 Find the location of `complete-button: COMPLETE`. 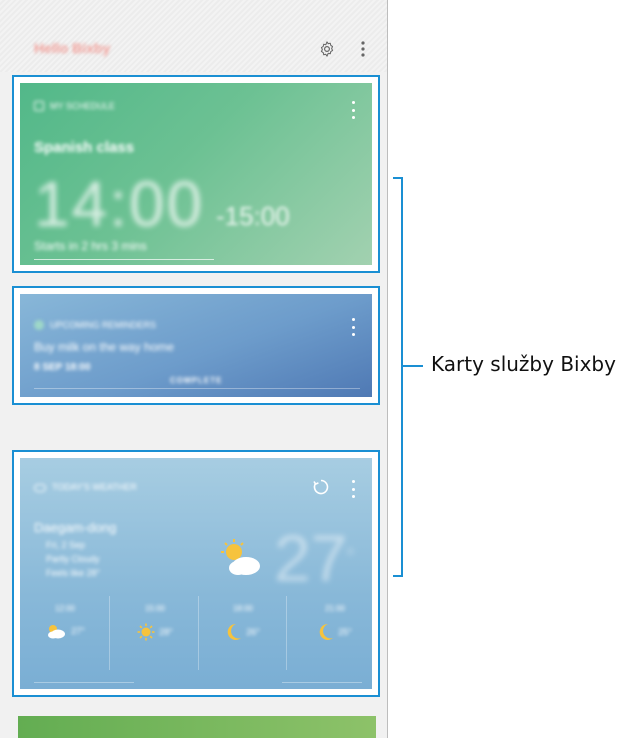

complete-button: COMPLETE is located at coordinates (196, 380).